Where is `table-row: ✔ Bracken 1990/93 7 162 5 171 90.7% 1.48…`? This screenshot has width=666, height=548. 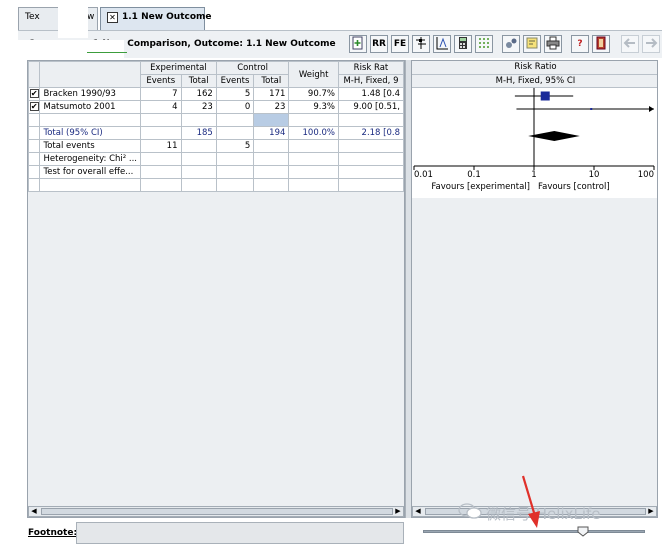
table-row: ✔ Bracken 1990/93 7 162 5 171 90.7% 1.48… is located at coordinates (216, 94).